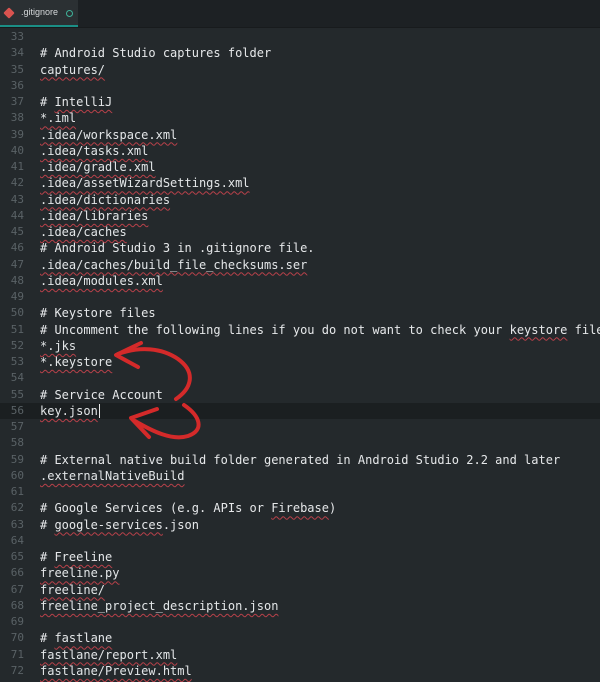 This screenshot has width=600, height=682. I want to click on code-text: # fastlane, so click(76, 638).